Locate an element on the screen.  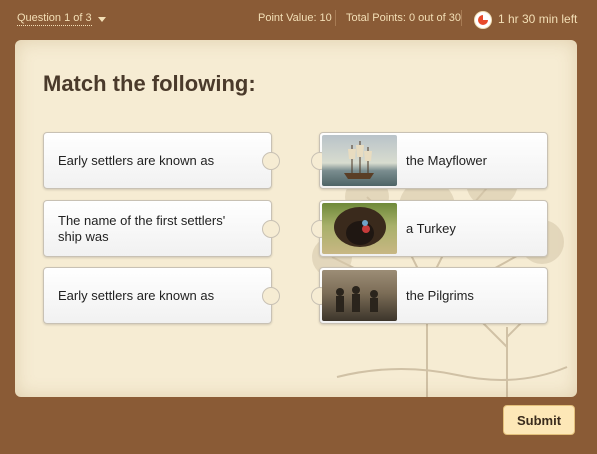
match-right-item-1: the Mayflower is located at coordinates (429, 160).